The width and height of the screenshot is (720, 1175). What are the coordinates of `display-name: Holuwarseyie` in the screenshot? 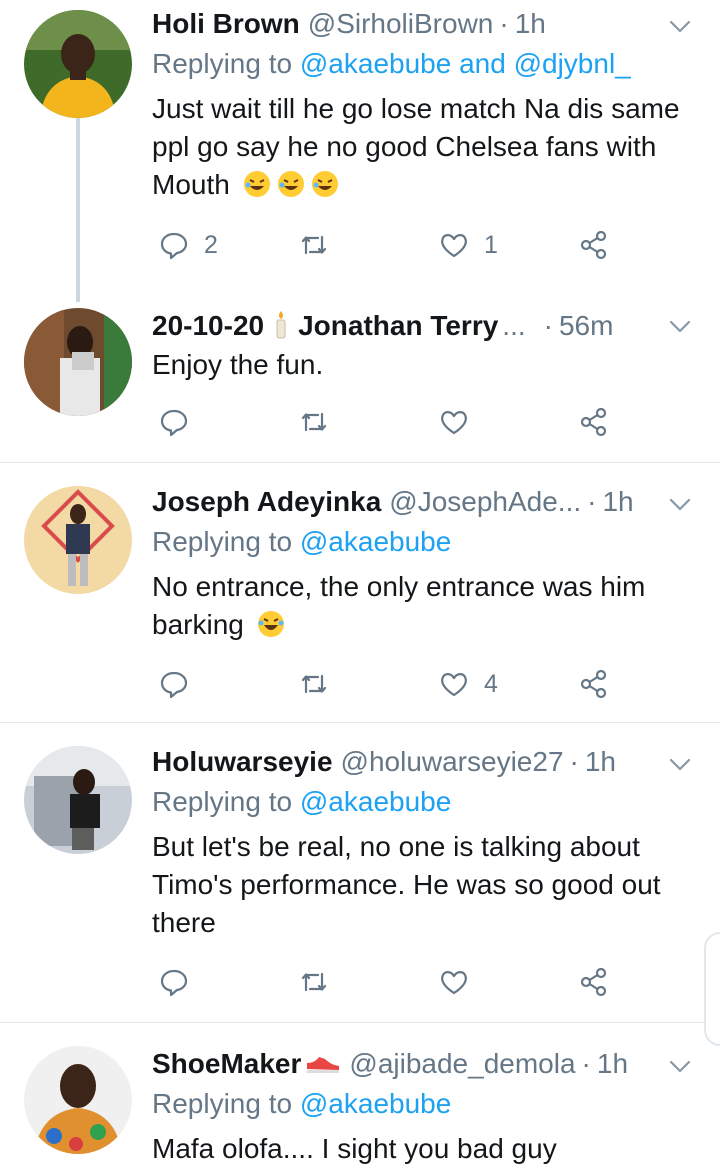 It's located at (242, 762).